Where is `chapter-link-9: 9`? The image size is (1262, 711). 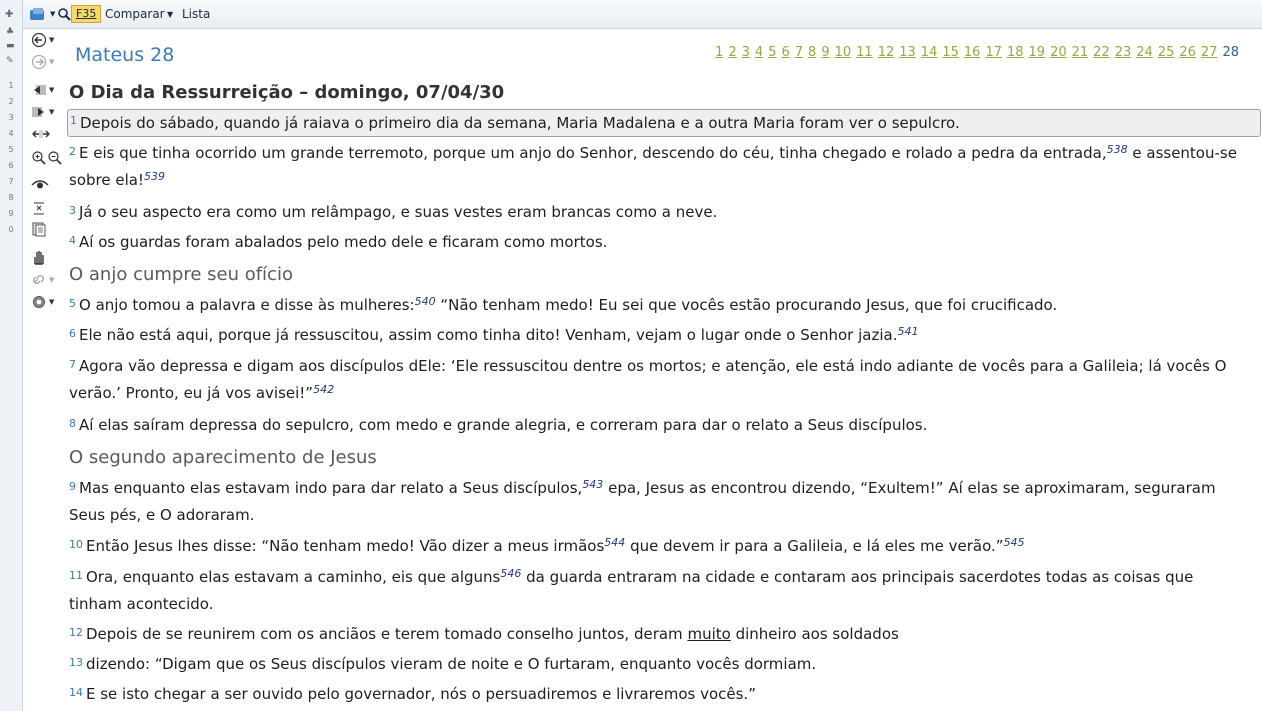 chapter-link-9: 9 is located at coordinates (825, 52).